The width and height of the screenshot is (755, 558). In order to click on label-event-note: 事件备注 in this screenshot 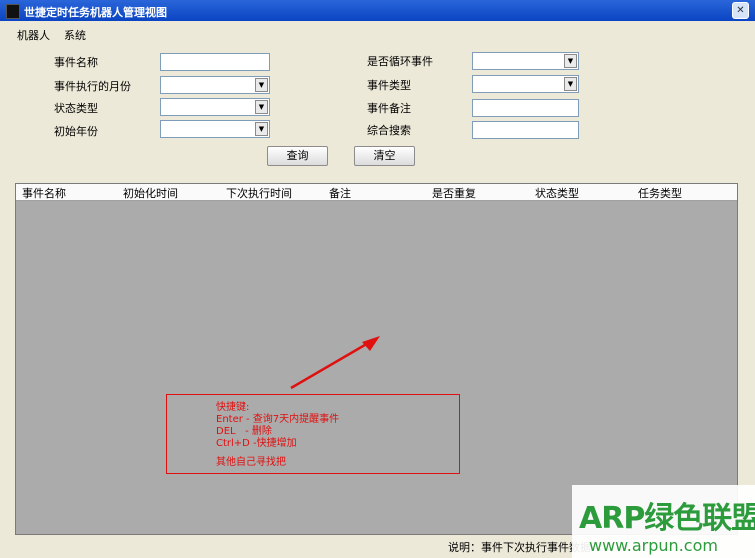, I will do `click(389, 108)`.